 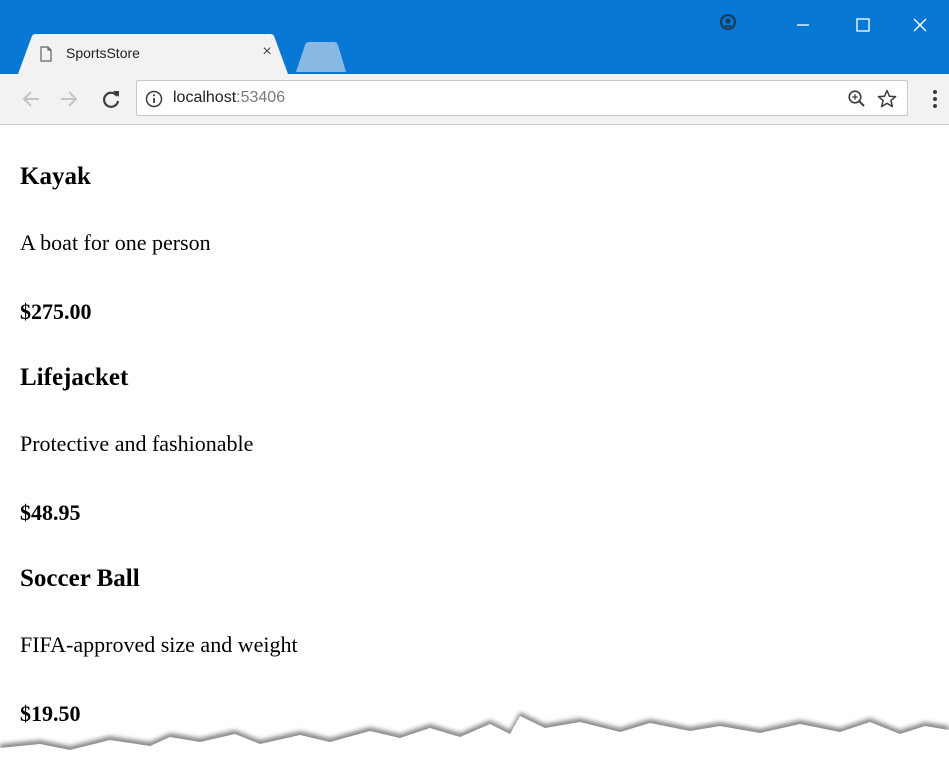 I want to click on product-name: Kayak, so click(x=55, y=176).